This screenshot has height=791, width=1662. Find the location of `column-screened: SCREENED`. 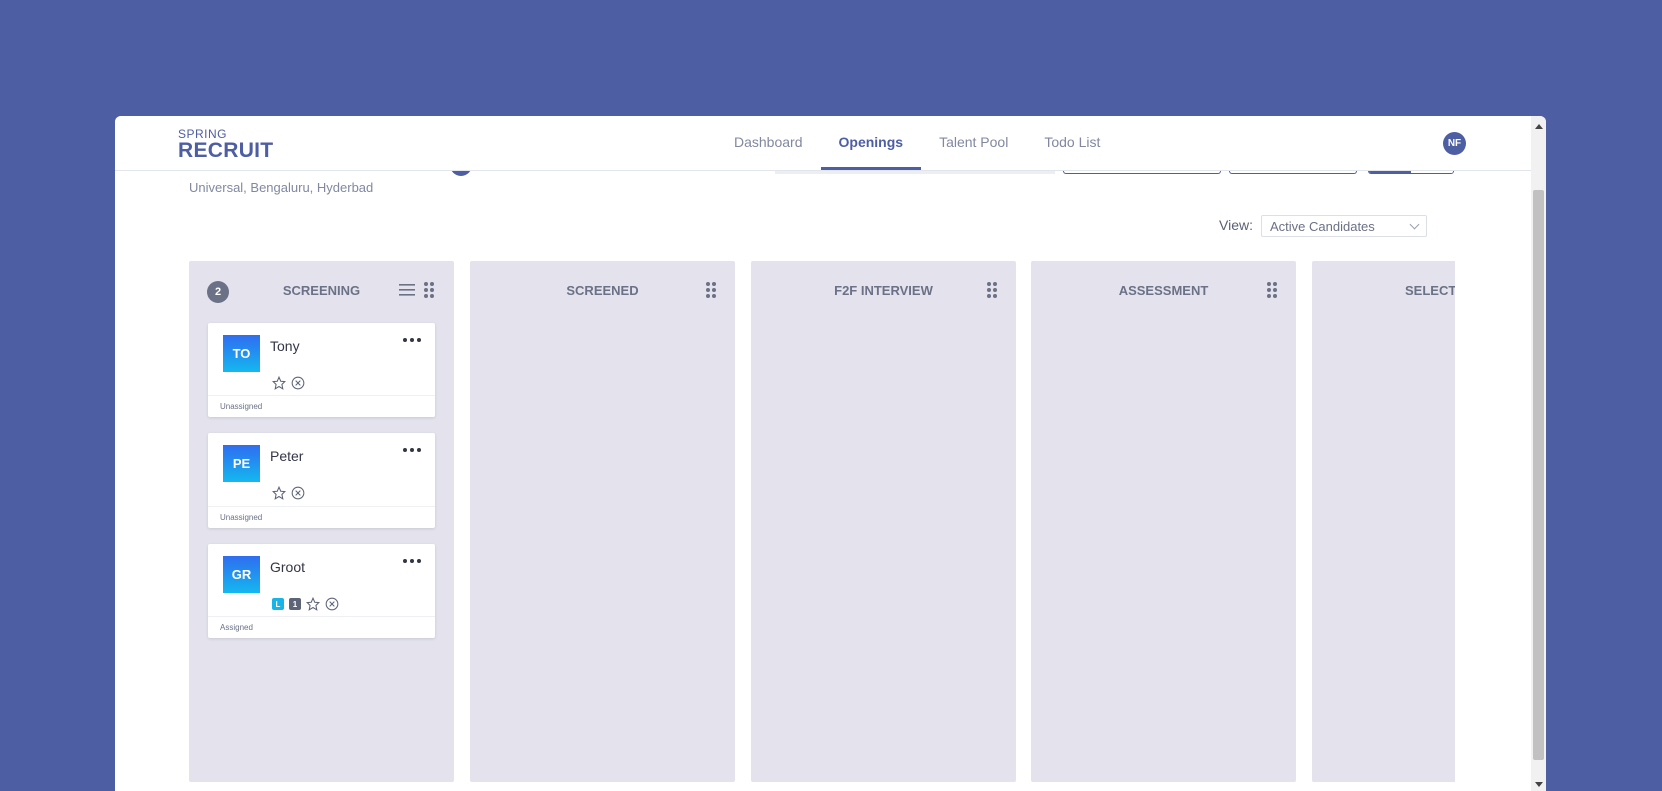

column-screened: SCREENED is located at coordinates (602, 521).